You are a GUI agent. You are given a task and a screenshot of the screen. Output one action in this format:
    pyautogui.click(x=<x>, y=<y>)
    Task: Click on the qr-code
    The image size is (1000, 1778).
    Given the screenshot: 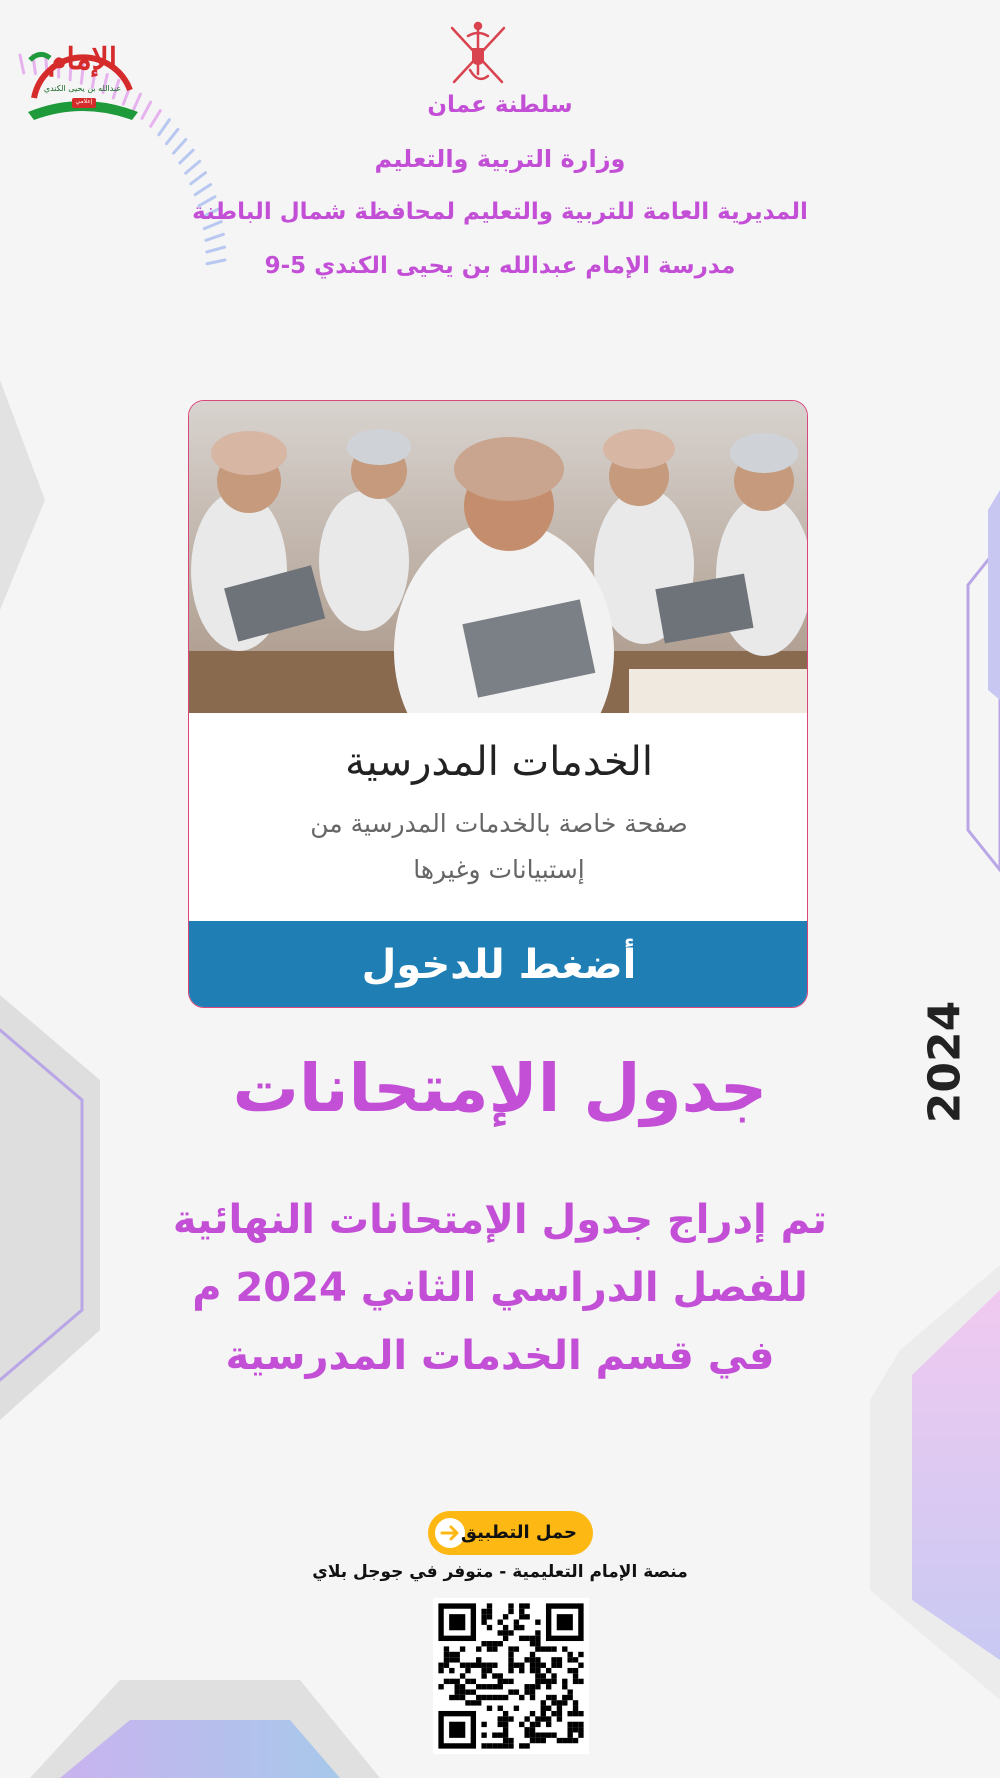 What is the action you would take?
    pyautogui.click(x=511, y=1676)
    